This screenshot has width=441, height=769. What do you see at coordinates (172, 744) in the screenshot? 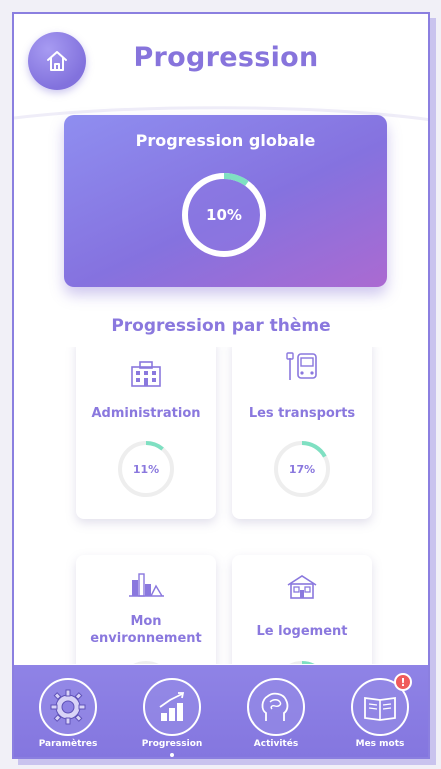
I see `nav-label: Progression` at bounding box center [172, 744].